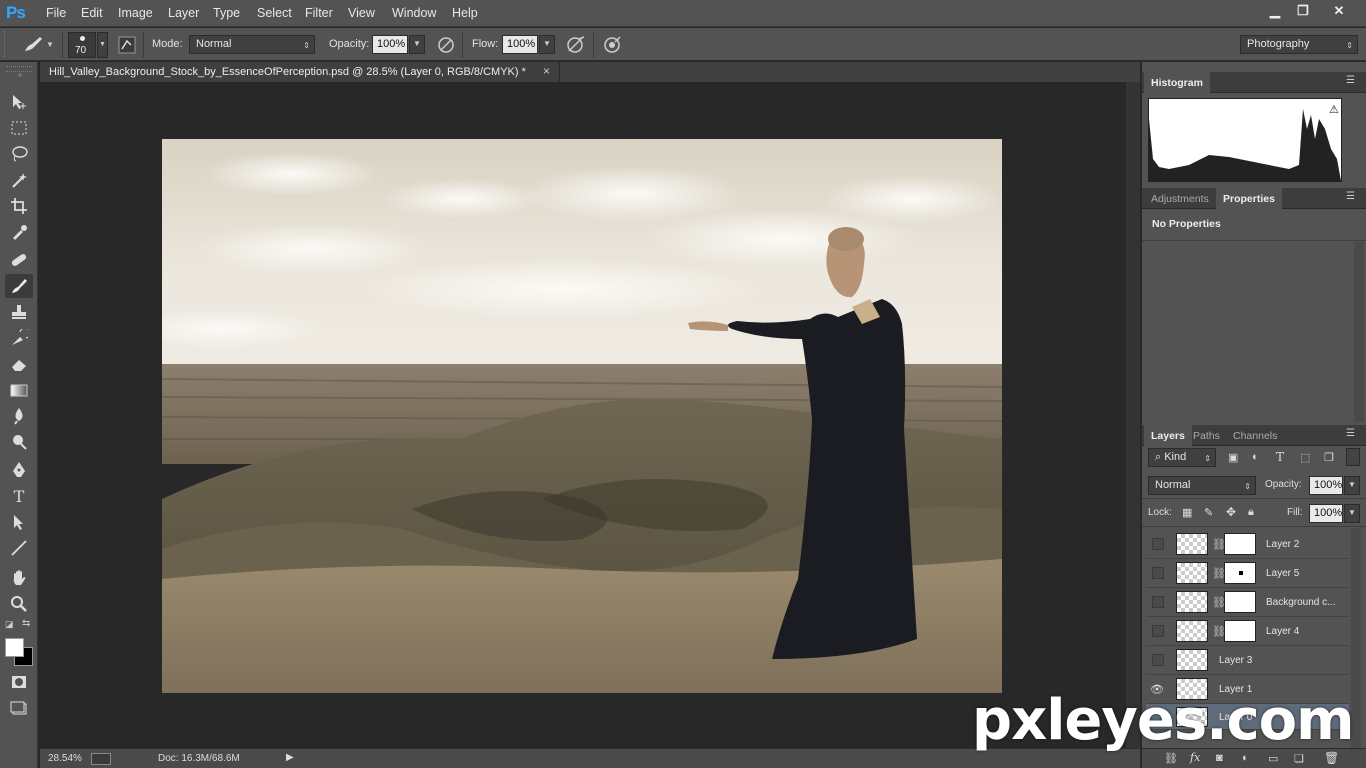 The image size is (1366, 768). I want to click on lock-position-icon: ✥, so click(1231, 512).